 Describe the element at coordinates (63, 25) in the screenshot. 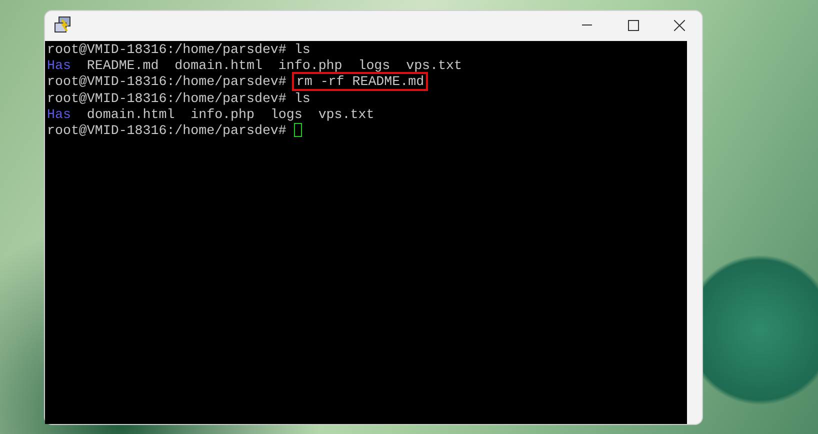

I see `computer-icon` at that location.